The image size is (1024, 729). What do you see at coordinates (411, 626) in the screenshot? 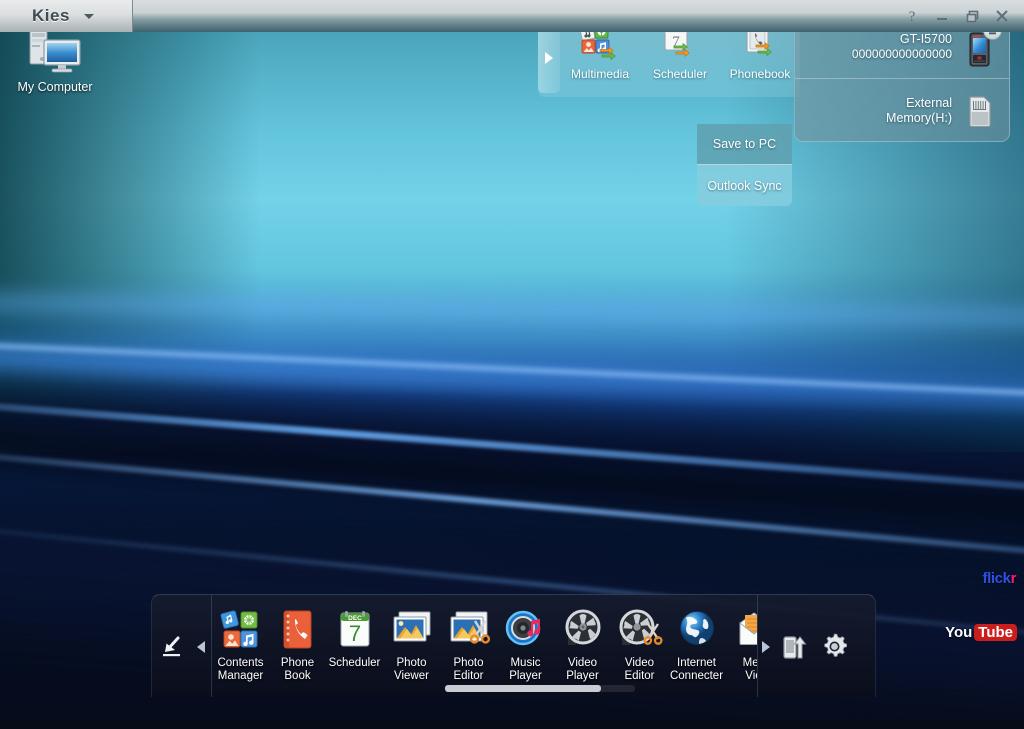
I see `photo-viewer-icon` at bounding box center [411, 626].